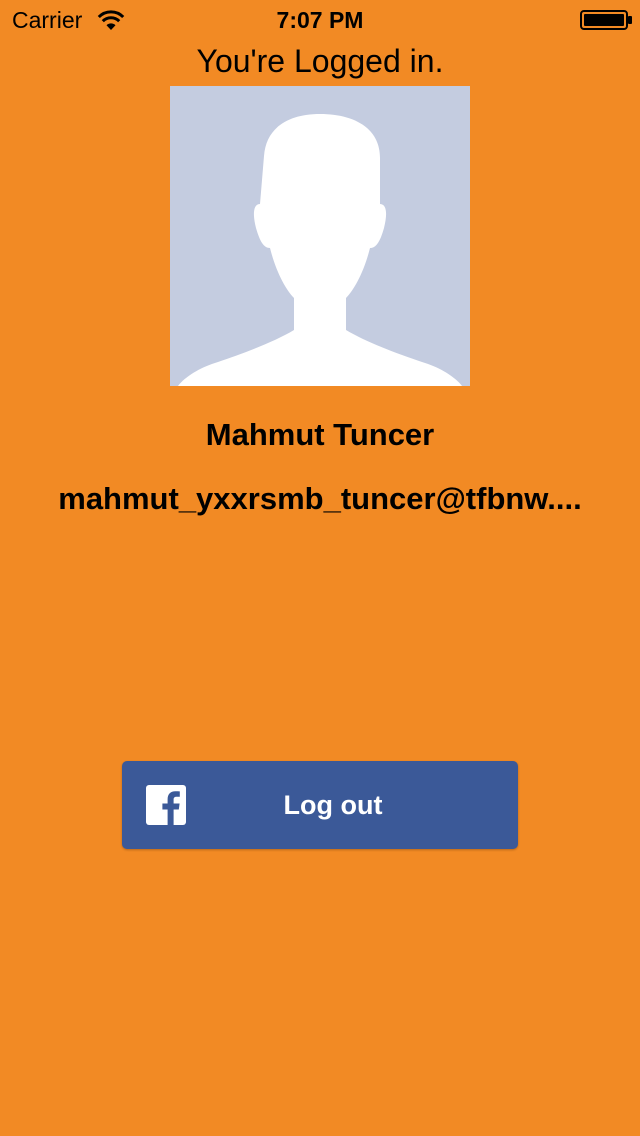 The width and height of the screenshot is (640, 1136). I want to click on page-title: You're Logged in., so click(320, 61).